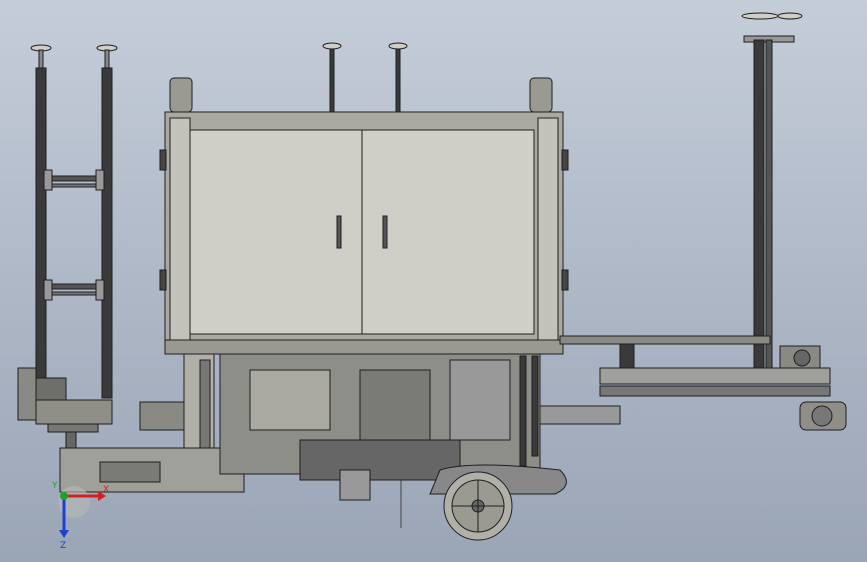  I want to click on cabinet-door-left, so click(276, 232).